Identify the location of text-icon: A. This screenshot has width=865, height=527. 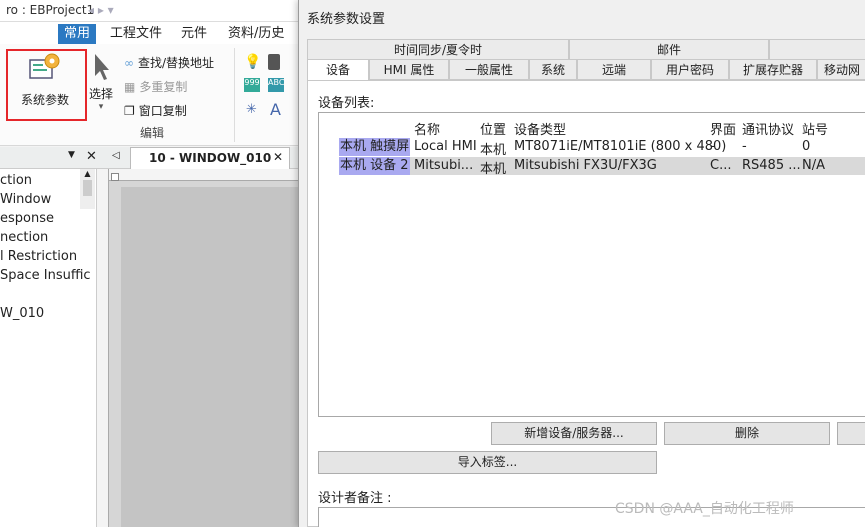
(275, 109).